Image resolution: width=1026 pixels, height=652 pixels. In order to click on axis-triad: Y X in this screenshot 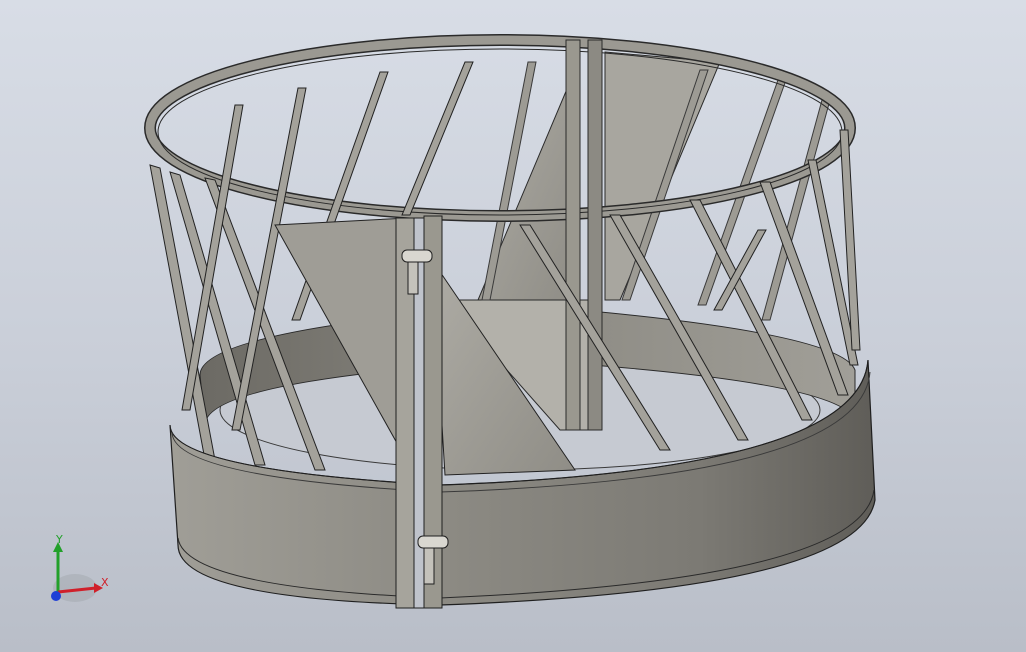, I will do `click(80, 567)`.